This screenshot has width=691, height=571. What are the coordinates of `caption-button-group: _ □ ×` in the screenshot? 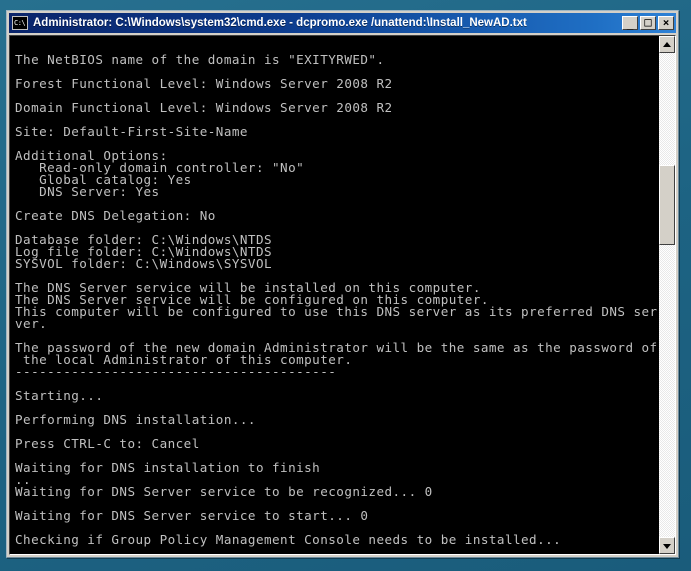 It's located at (648, 23).